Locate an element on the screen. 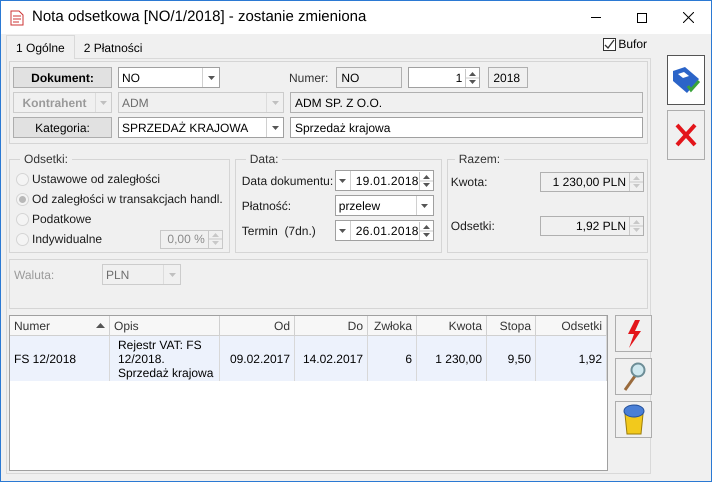  amount-field: 1,92 PLN is located at coordinates (592, 226).